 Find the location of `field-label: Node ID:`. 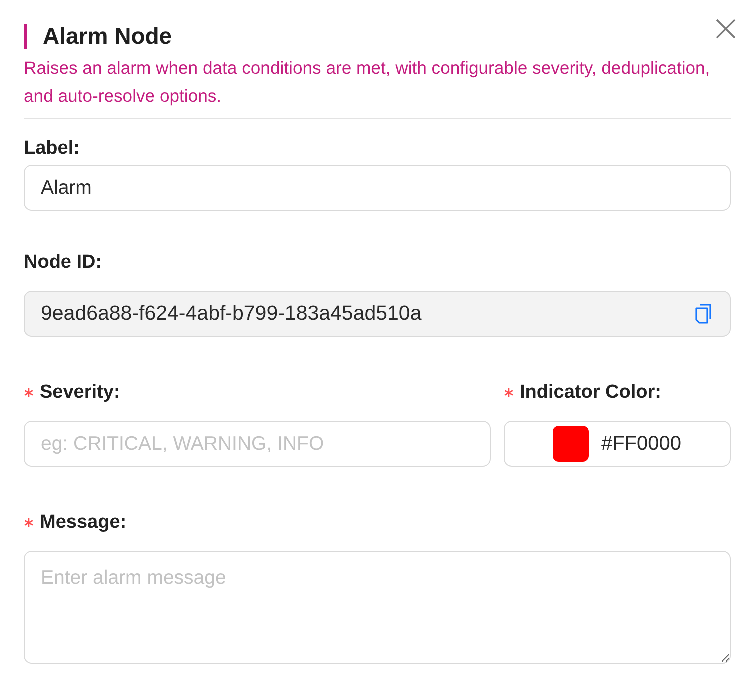

field-label: Node ID: is located at coordinates (63, 263).